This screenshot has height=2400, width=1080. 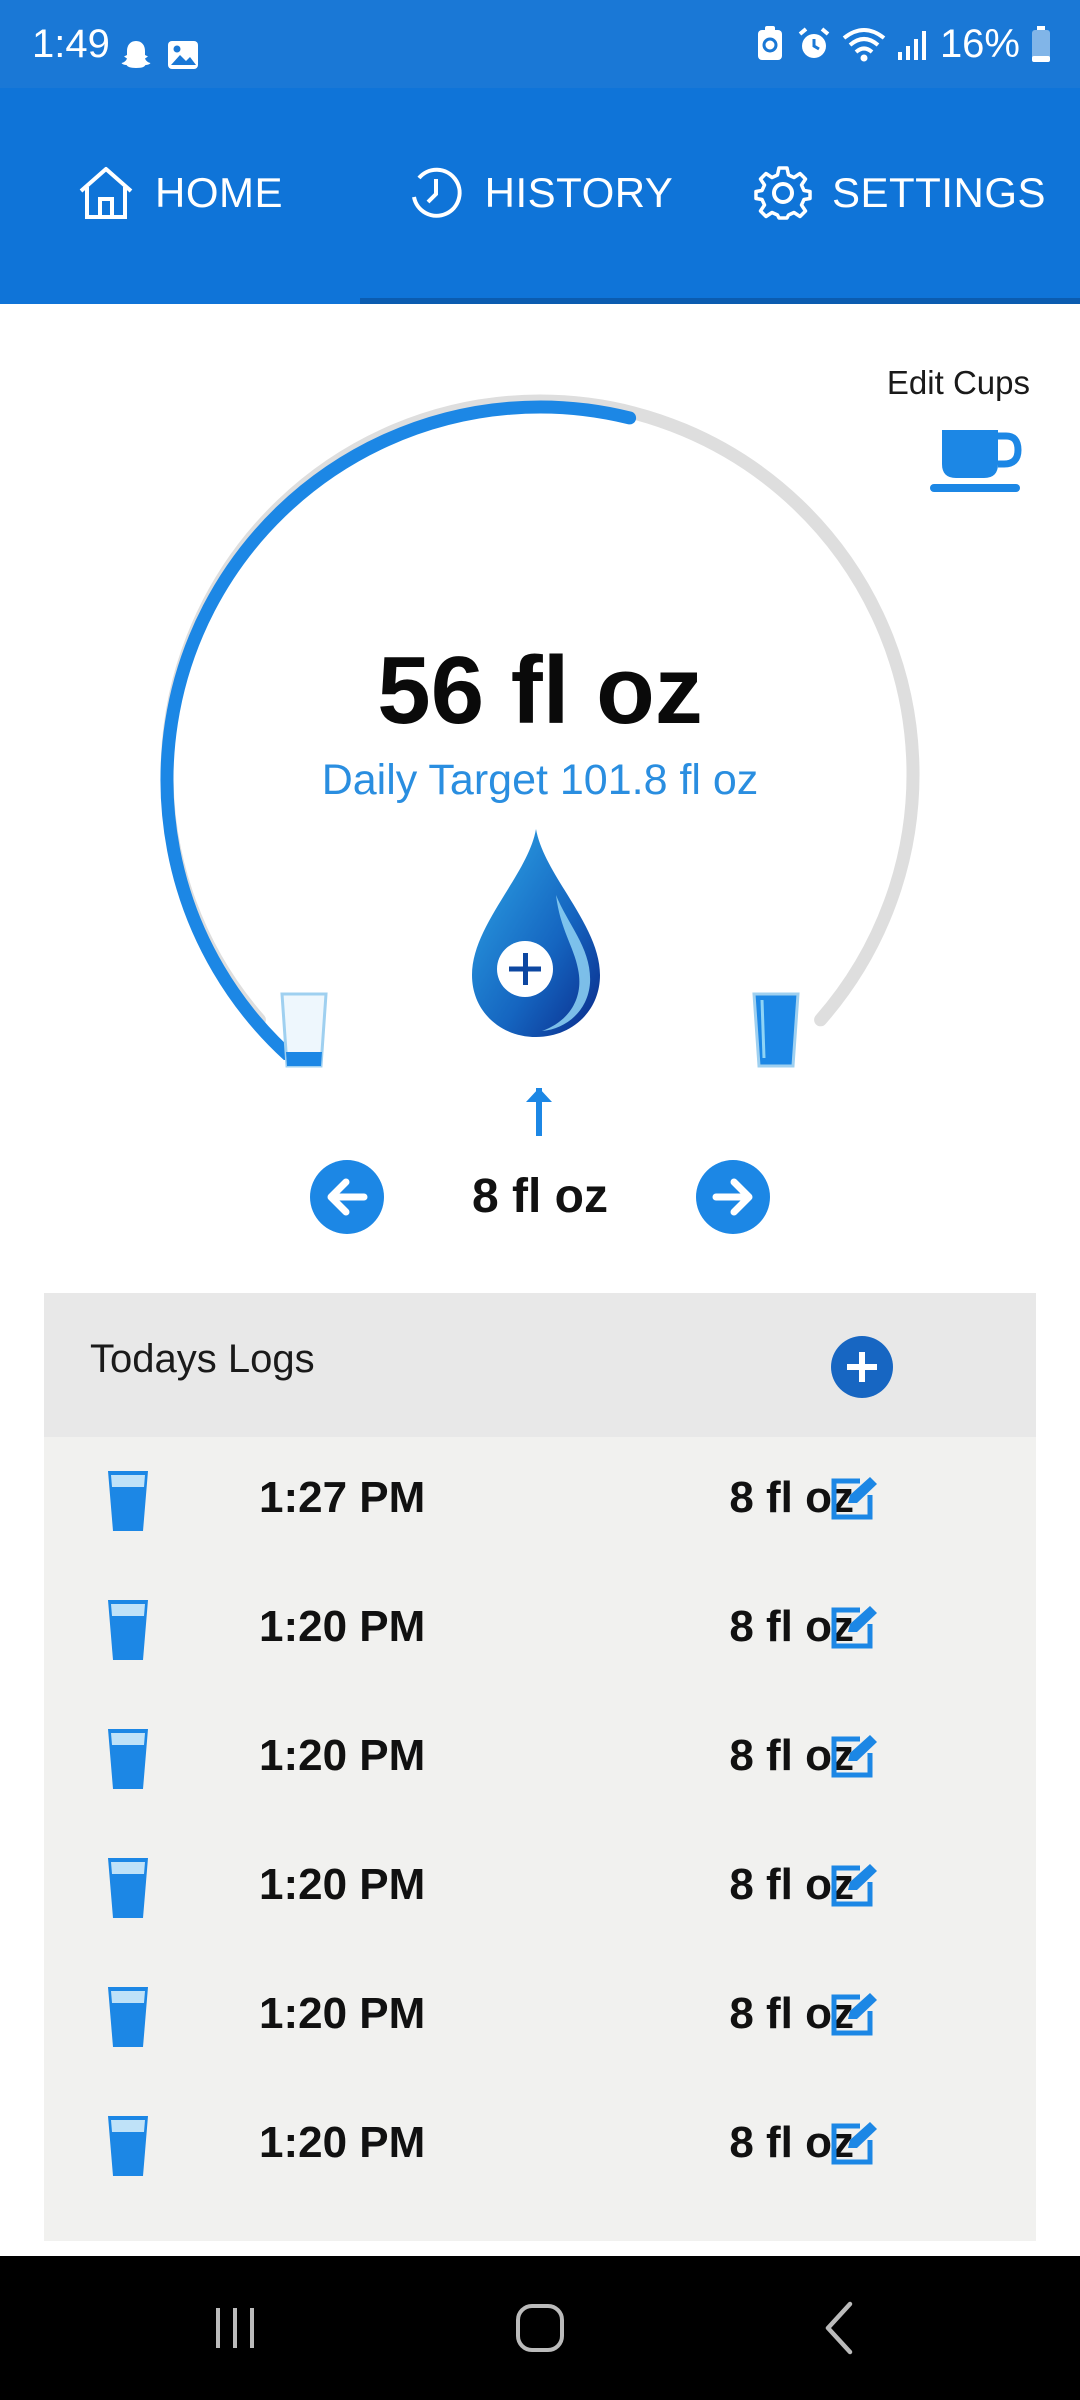 I want to click on arrow-right-icon, so click(x=732, y=1197).